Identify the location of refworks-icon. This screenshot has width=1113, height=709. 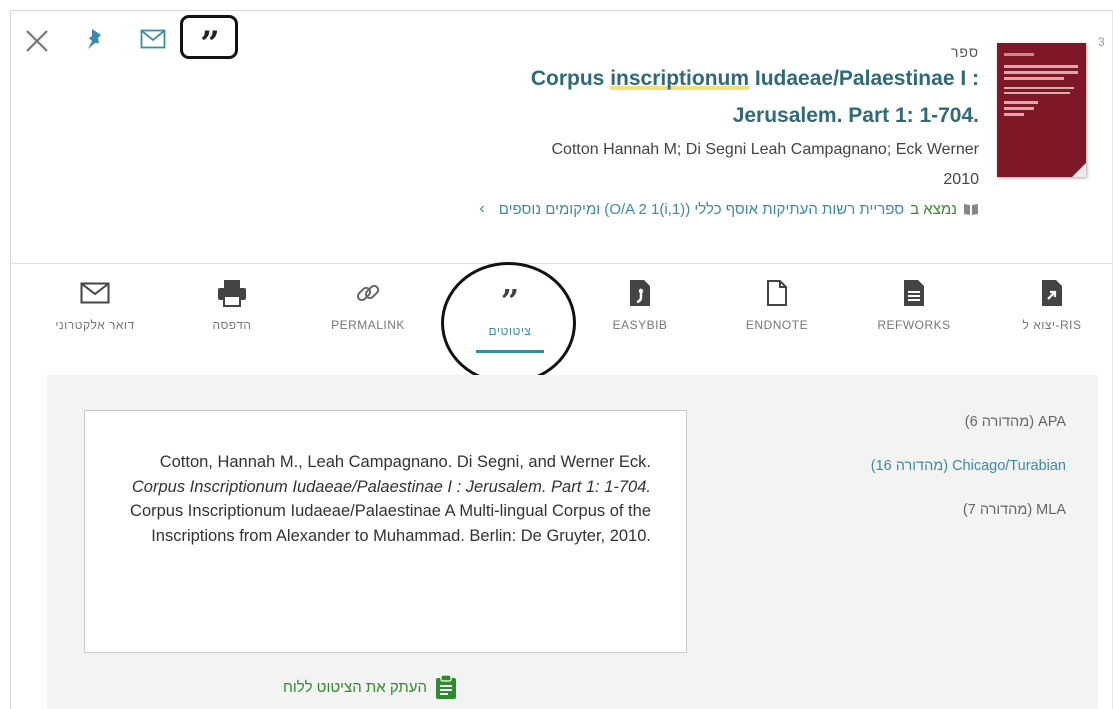
(914, 293).